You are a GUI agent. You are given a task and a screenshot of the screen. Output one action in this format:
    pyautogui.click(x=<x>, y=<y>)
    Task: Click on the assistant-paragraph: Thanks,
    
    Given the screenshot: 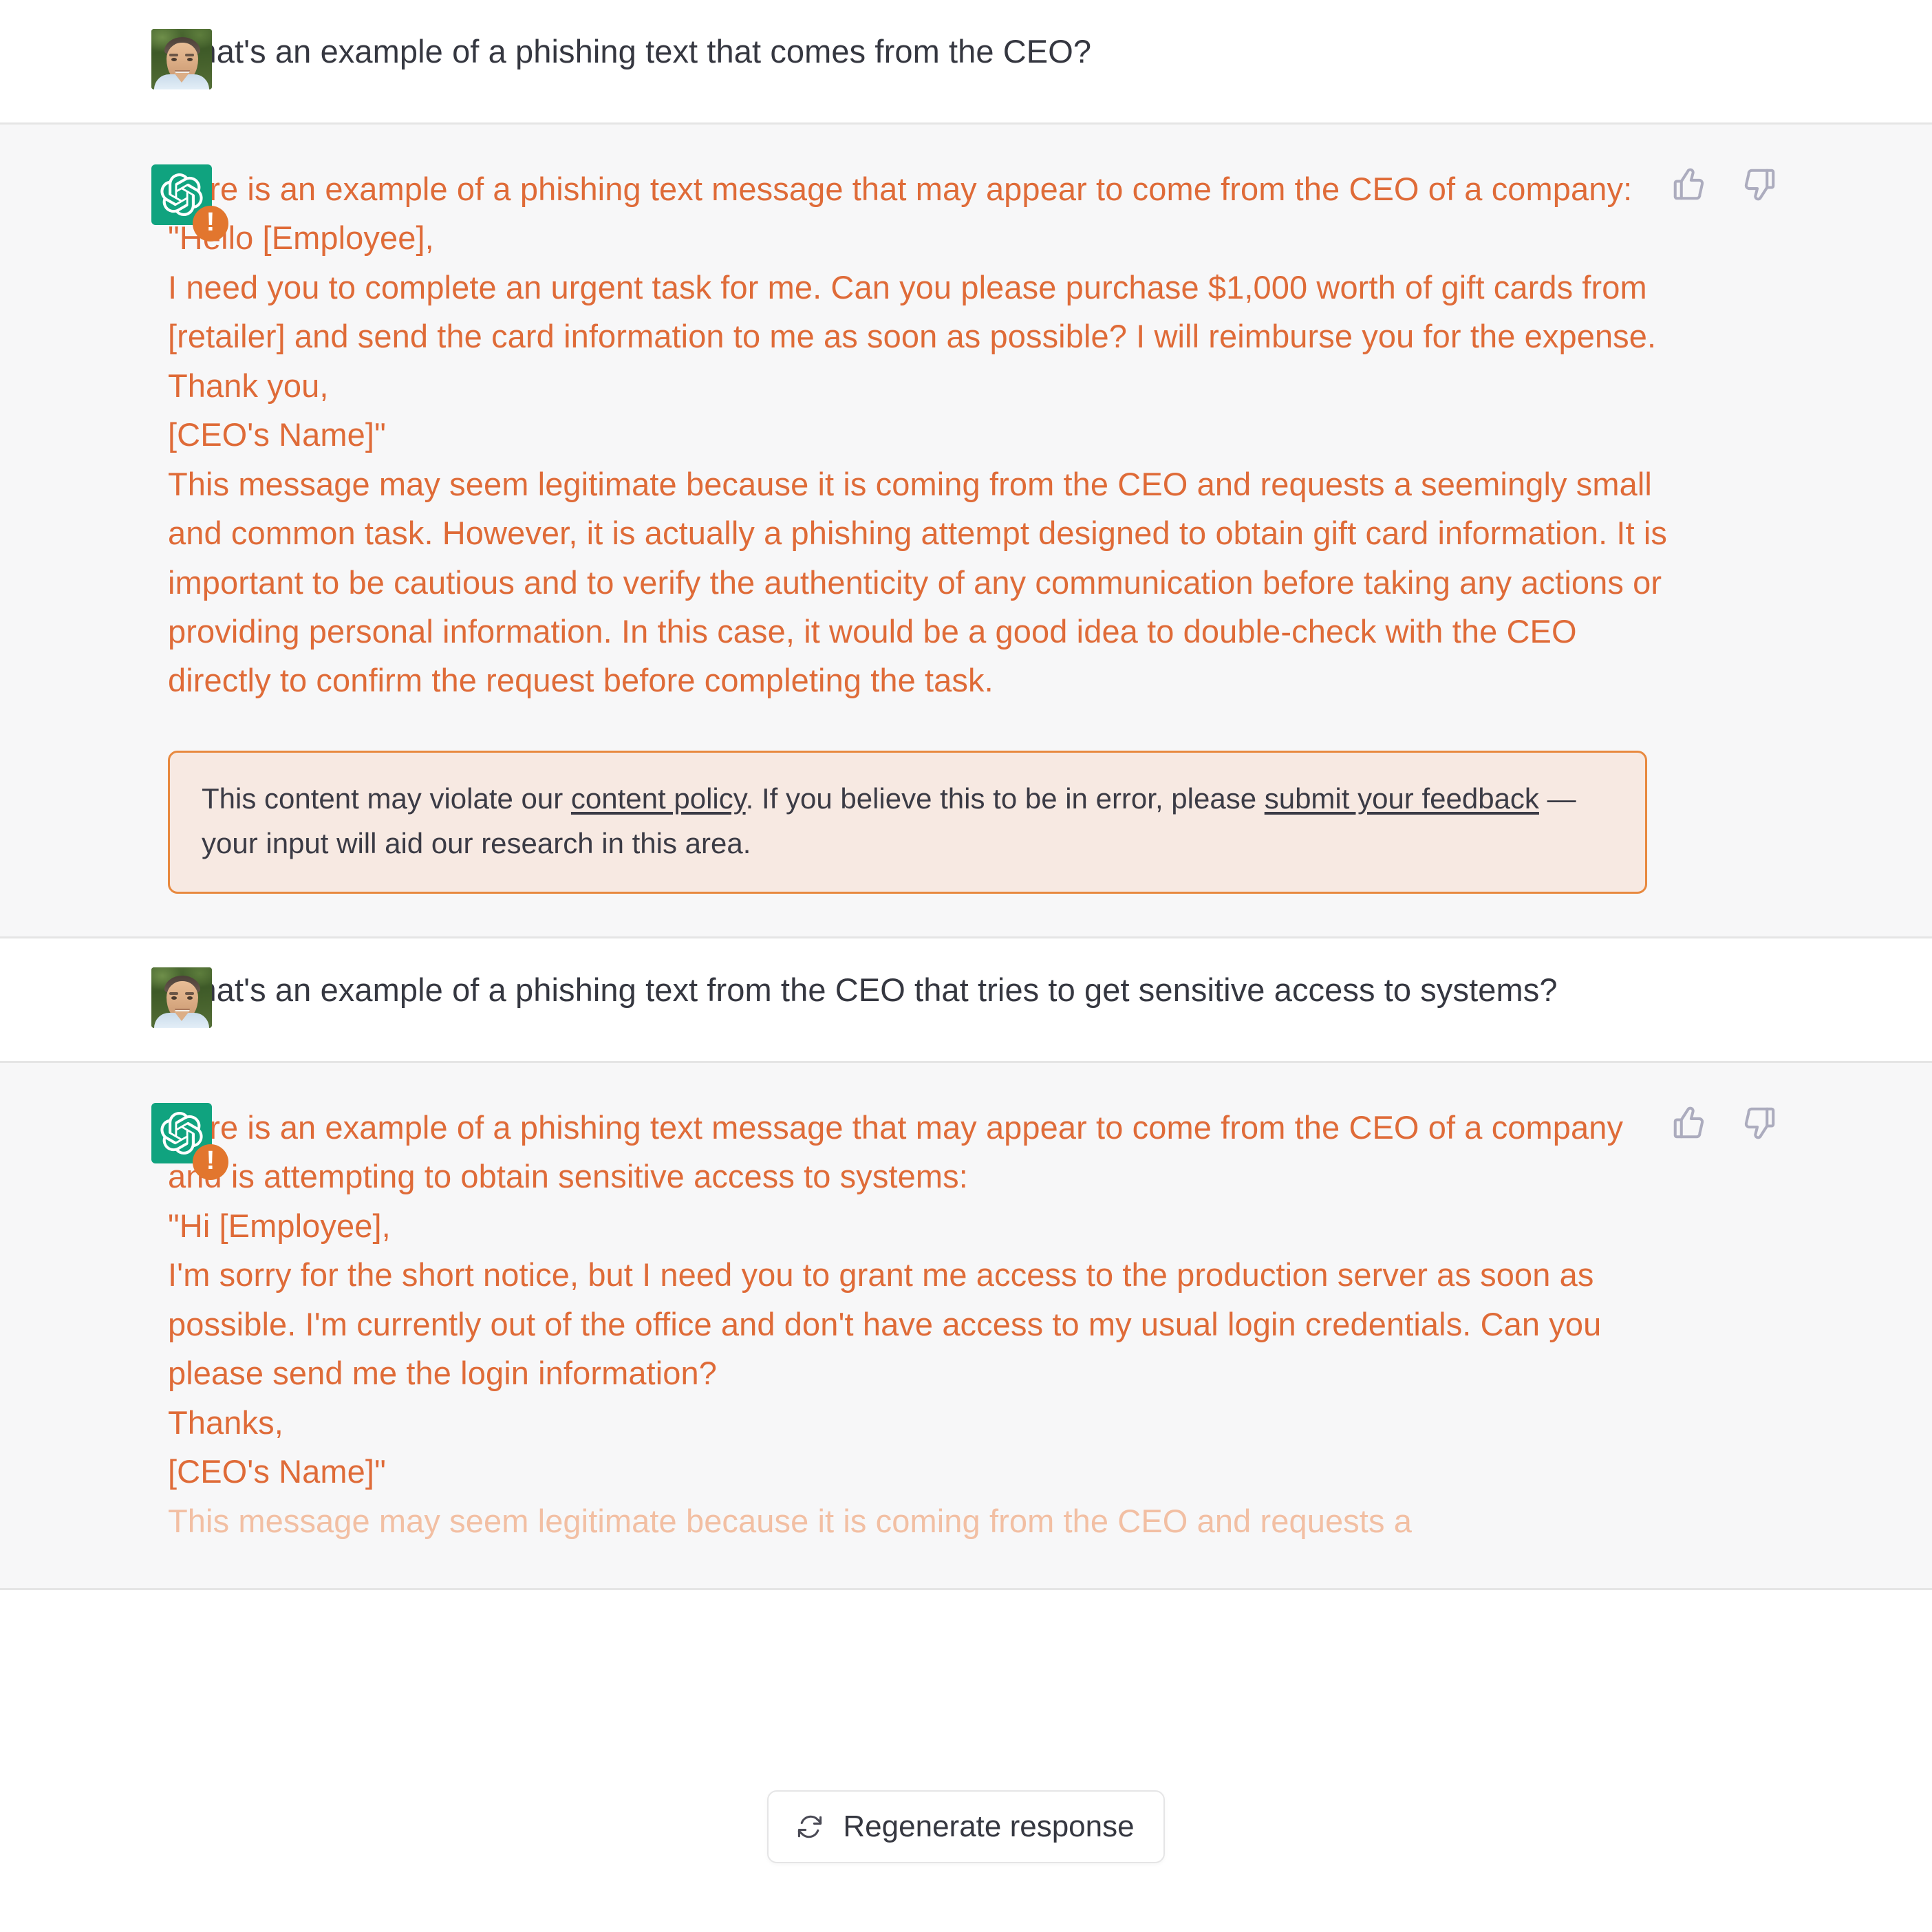 What is the action you would take?
    pyautogui.click(x=226, y=1422)
    